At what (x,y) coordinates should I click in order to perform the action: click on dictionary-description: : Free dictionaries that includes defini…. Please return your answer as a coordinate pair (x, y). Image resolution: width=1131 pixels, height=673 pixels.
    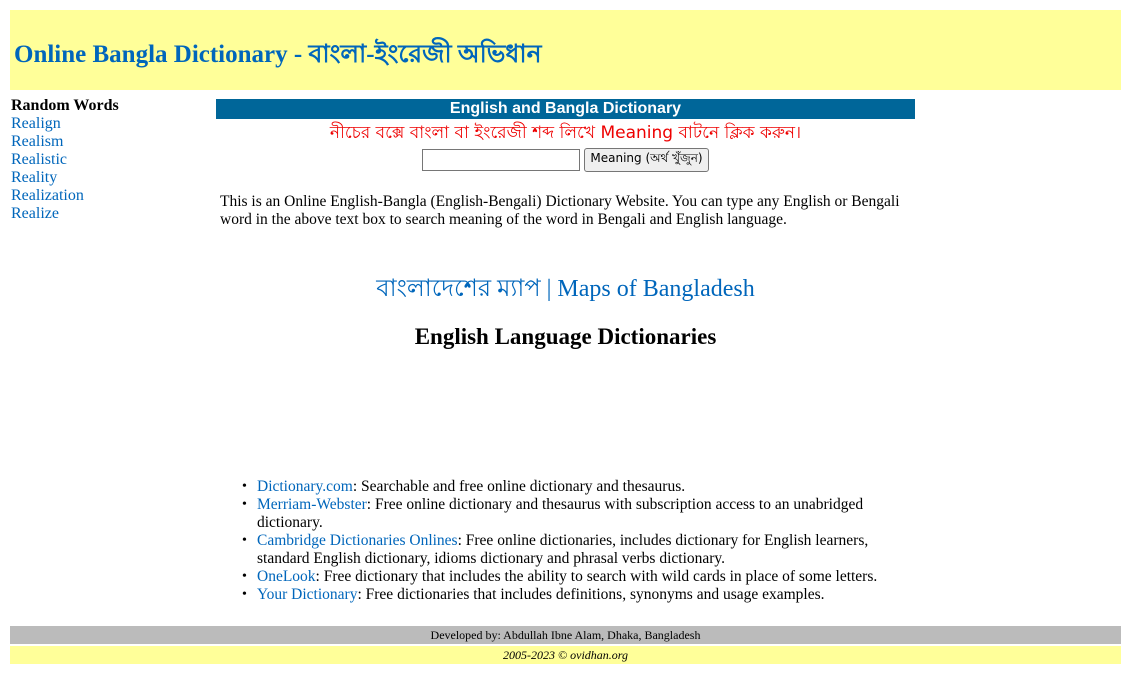
    Looking at the image, I should click on (591, 594).